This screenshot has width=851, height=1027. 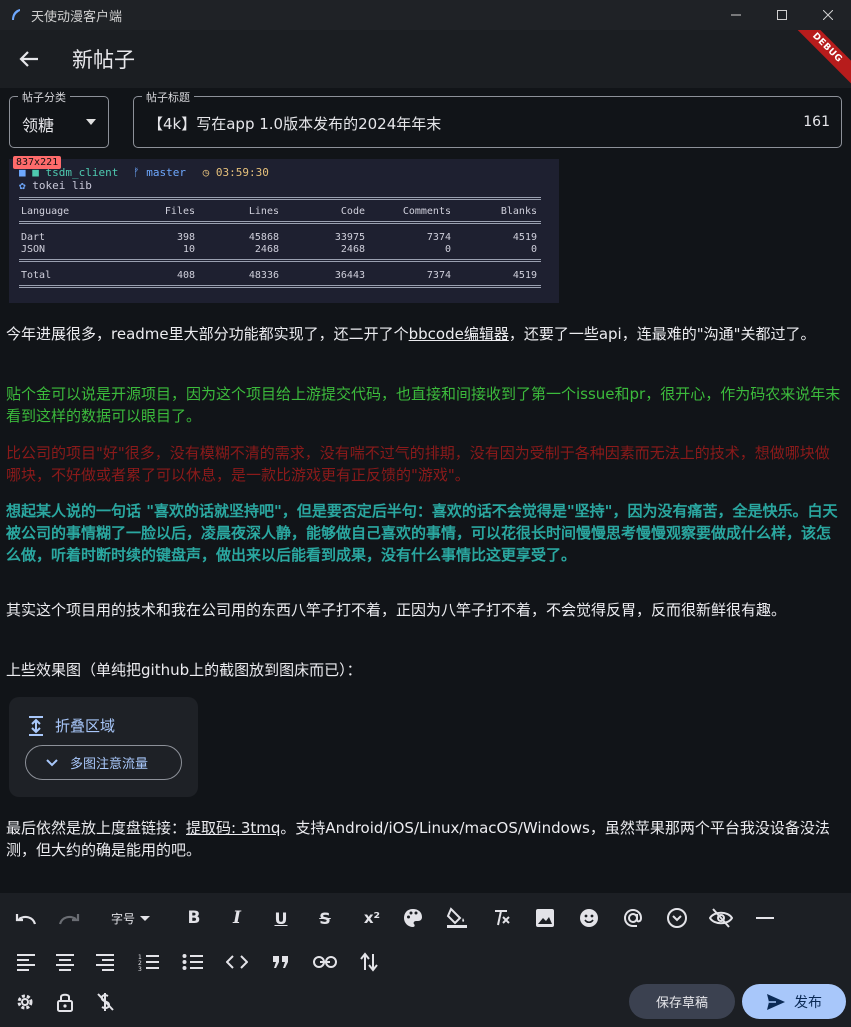 I want to click on bullet-list-icon, so click(x=192, y=962).